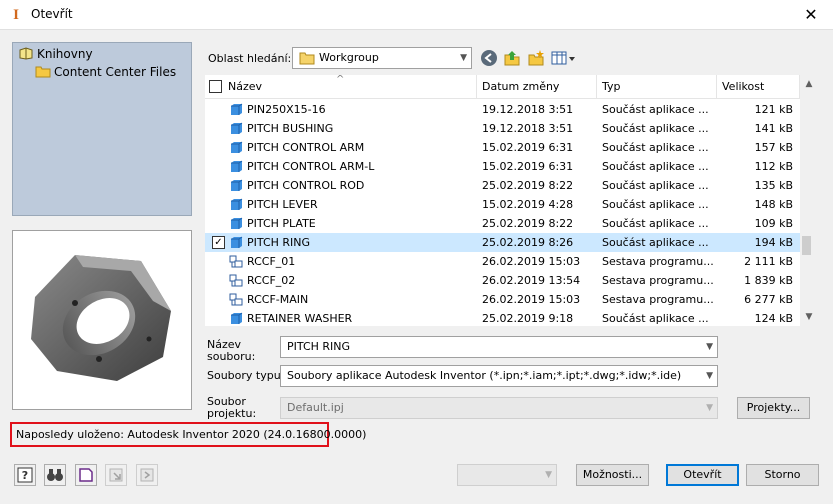 The height and width of the screenshot is (504, 833). What do you see at coordinates (773, 223) in the screenshot?
I see `cell-size: 109 kB` at bounding box center [773, 223].